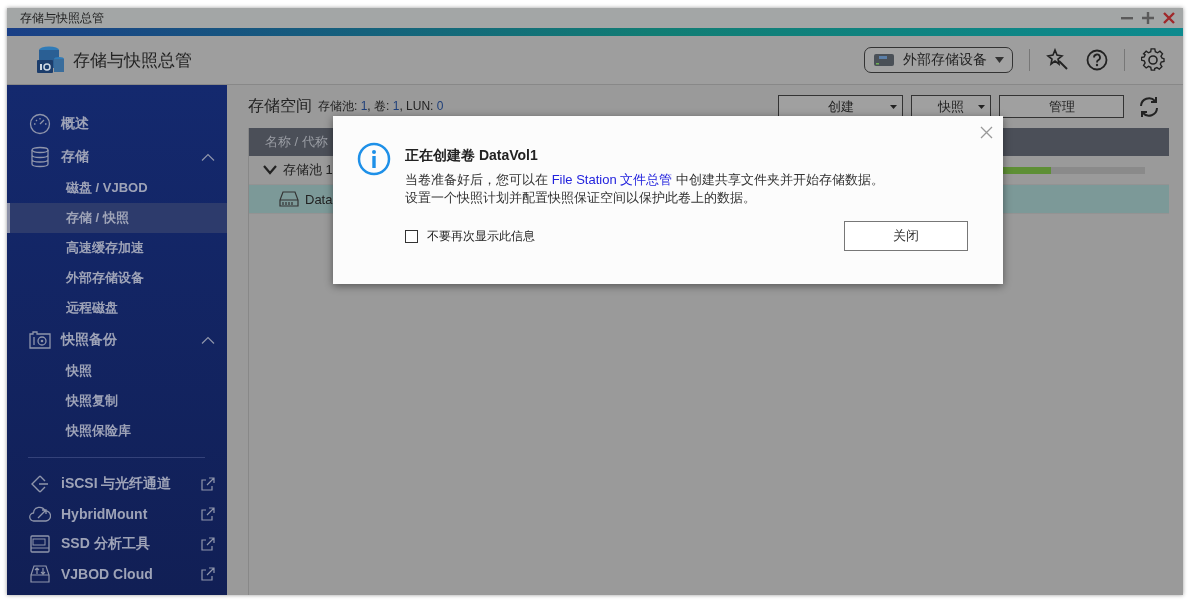 This screenshot has width=1189, height=600. Describe the element at coordinates (1149, 106) in the screenshot. I see `refresh-icon` at that location.